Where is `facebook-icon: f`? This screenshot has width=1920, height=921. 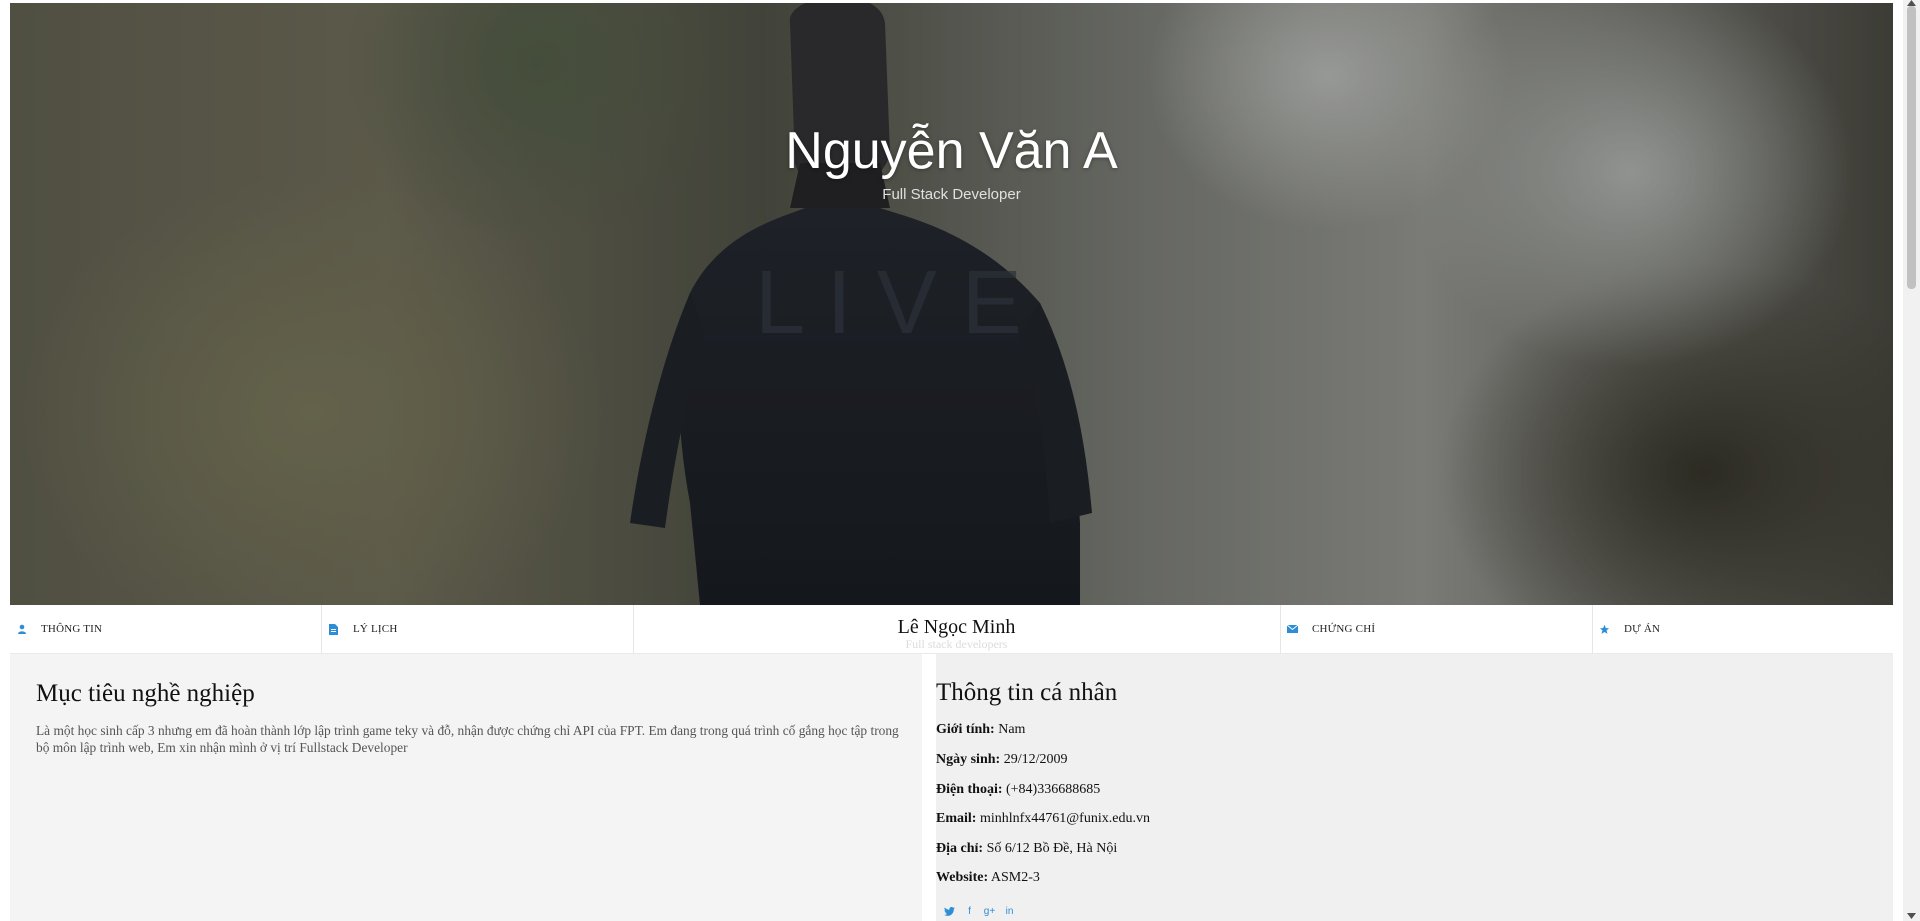 facebook-icon: f is located at coordinates (969, 911).